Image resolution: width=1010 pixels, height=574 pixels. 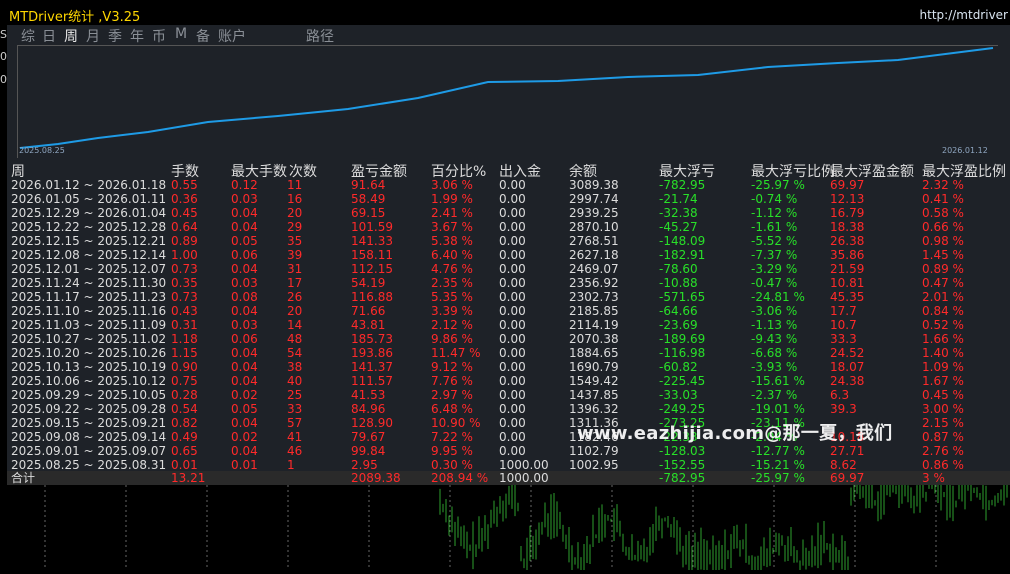 I want to click on tab-summary: 综, so click(x=28, y=36).